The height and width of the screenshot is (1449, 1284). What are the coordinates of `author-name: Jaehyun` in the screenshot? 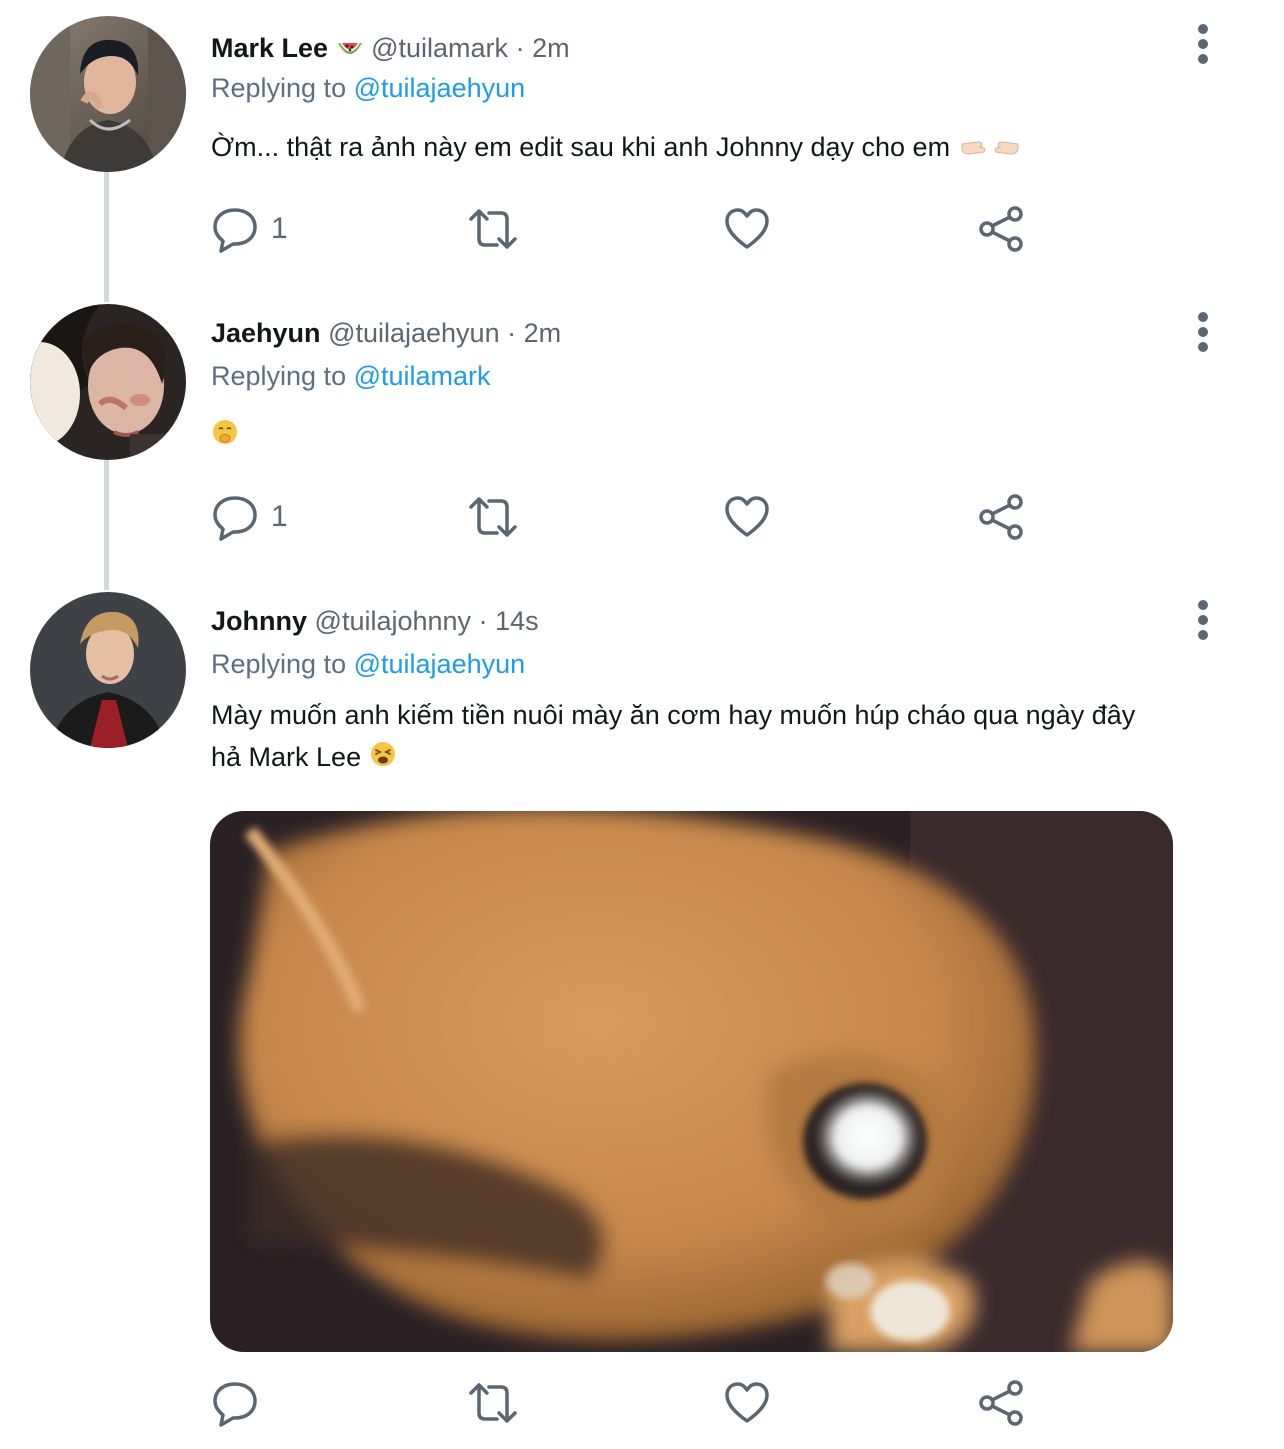 It's located at (266, 333).